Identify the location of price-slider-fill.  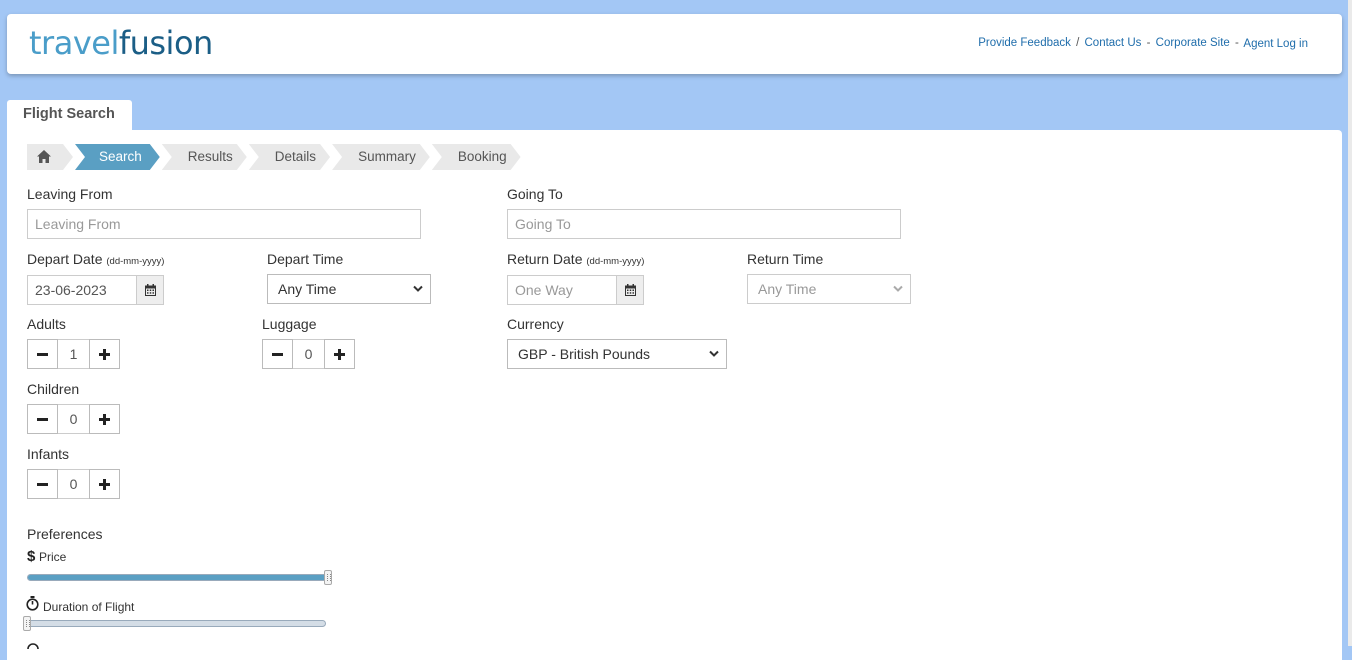
(177, 577).